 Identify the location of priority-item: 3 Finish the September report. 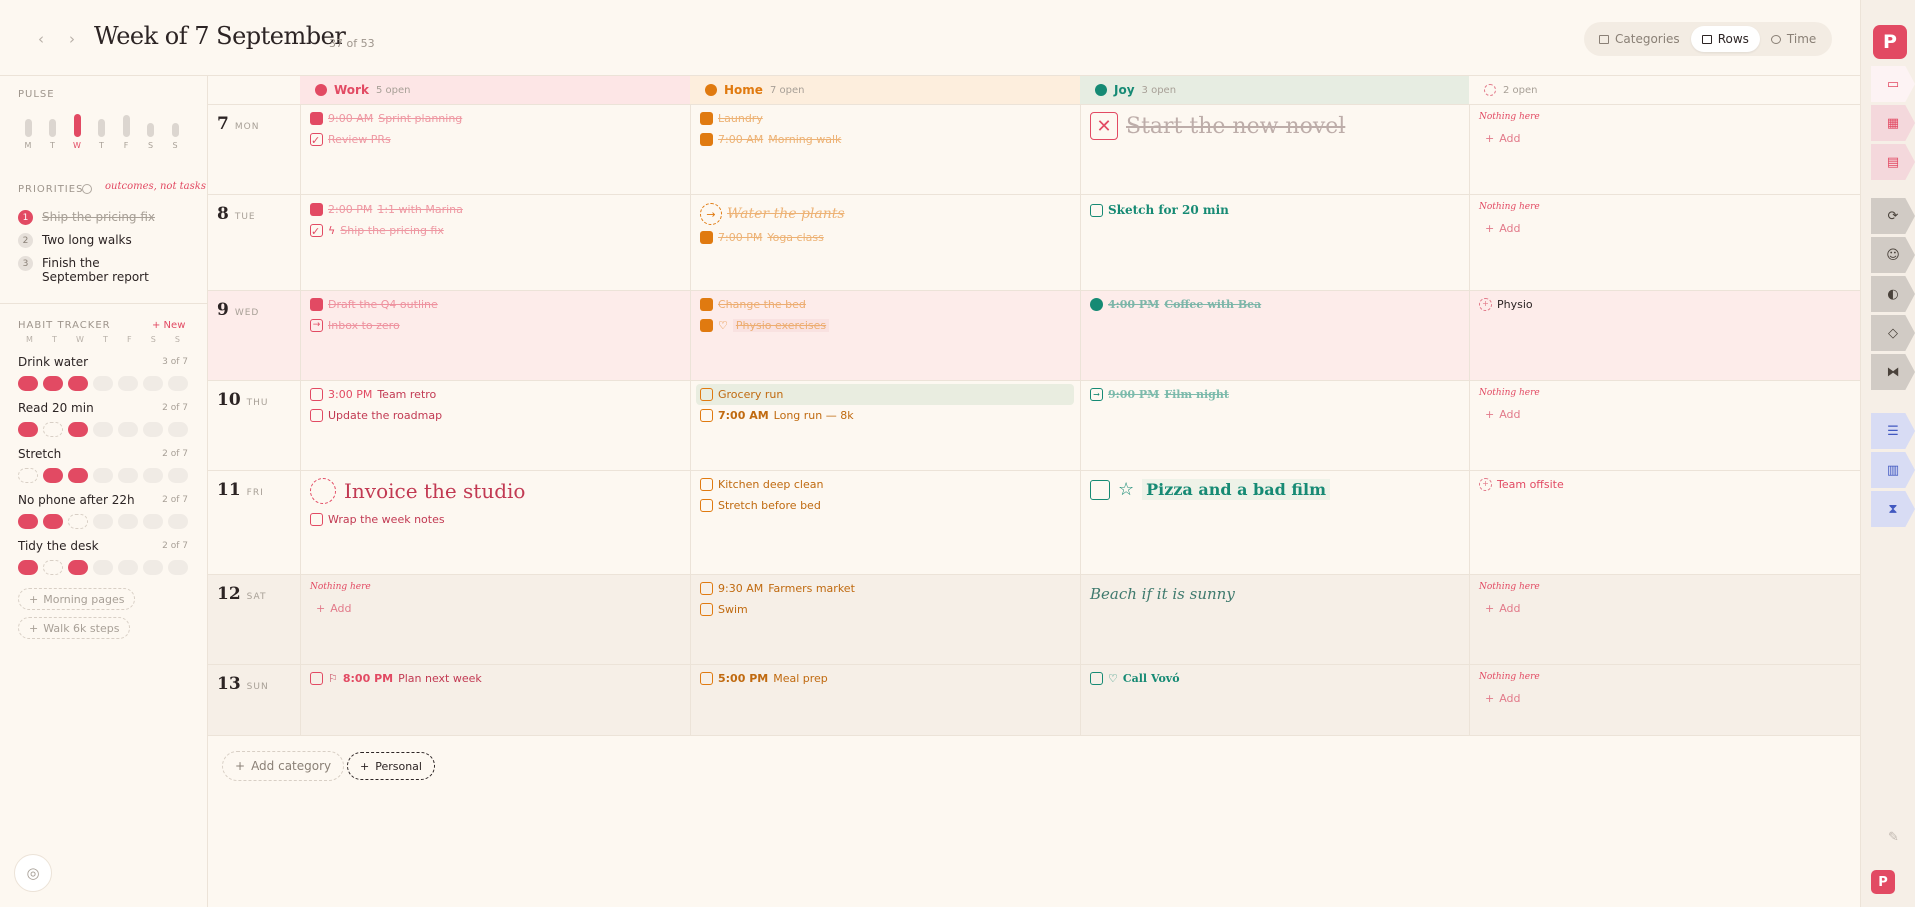
(103, 270).